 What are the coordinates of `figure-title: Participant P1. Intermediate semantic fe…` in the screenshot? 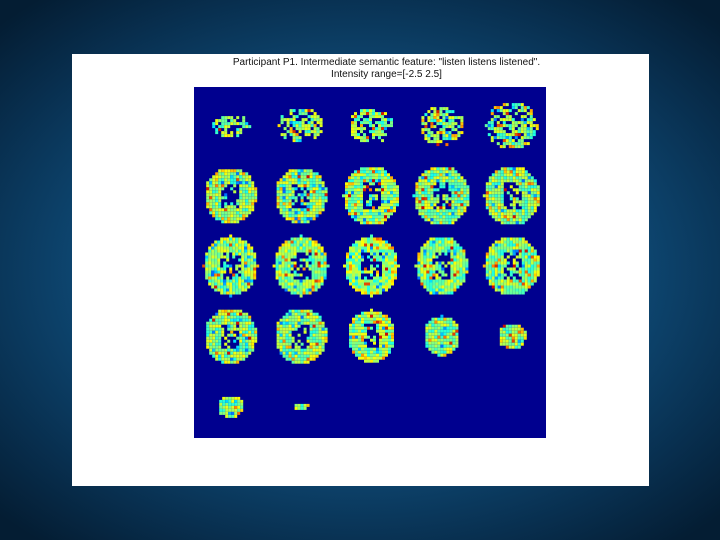 It's located at (386, 62).